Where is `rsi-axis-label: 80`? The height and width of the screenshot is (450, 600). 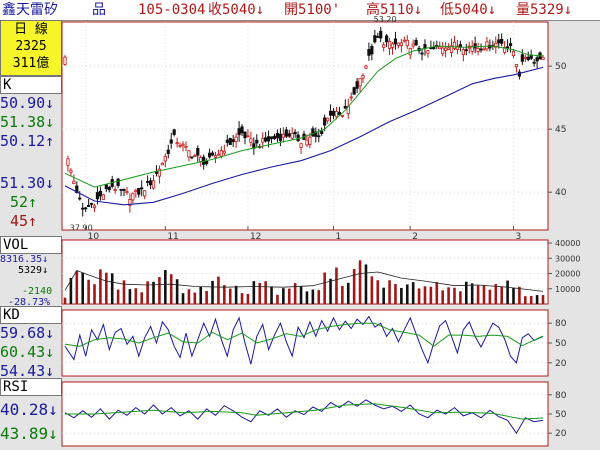
rsi-axis-label: 80 is located at coordinates (561, 396).